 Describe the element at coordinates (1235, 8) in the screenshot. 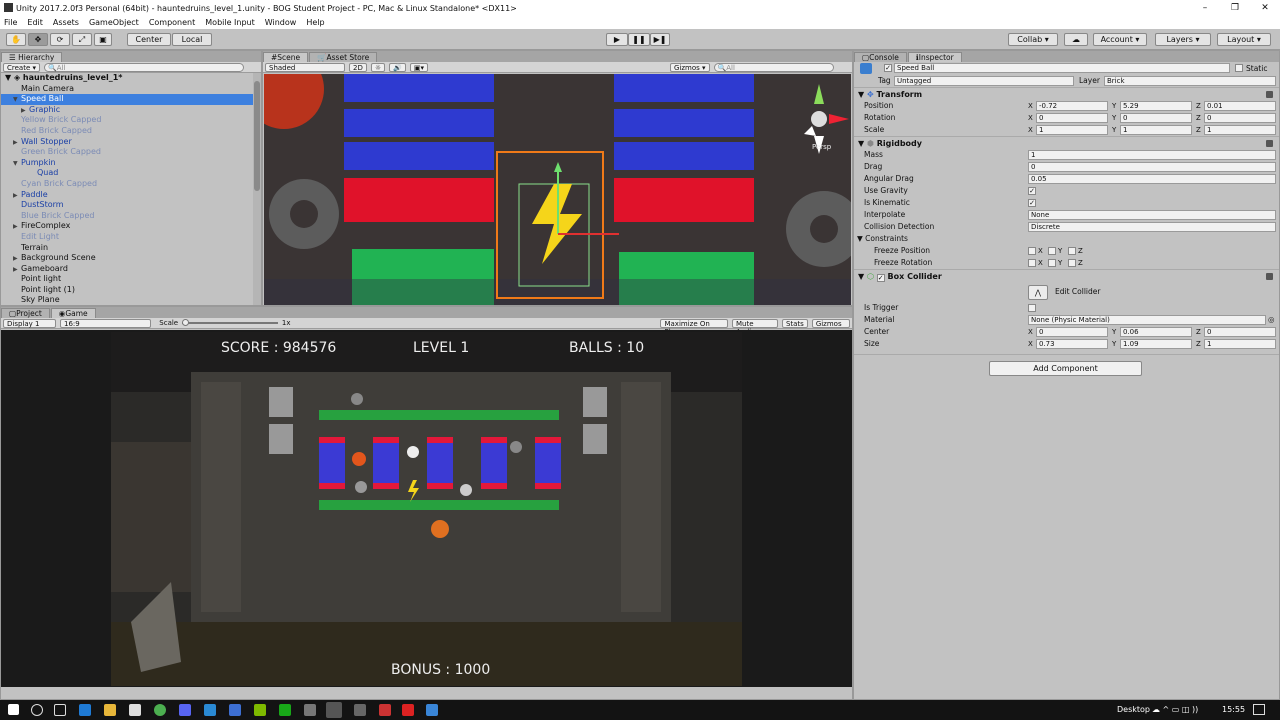

I see `maximize-button: ❐` at that location.